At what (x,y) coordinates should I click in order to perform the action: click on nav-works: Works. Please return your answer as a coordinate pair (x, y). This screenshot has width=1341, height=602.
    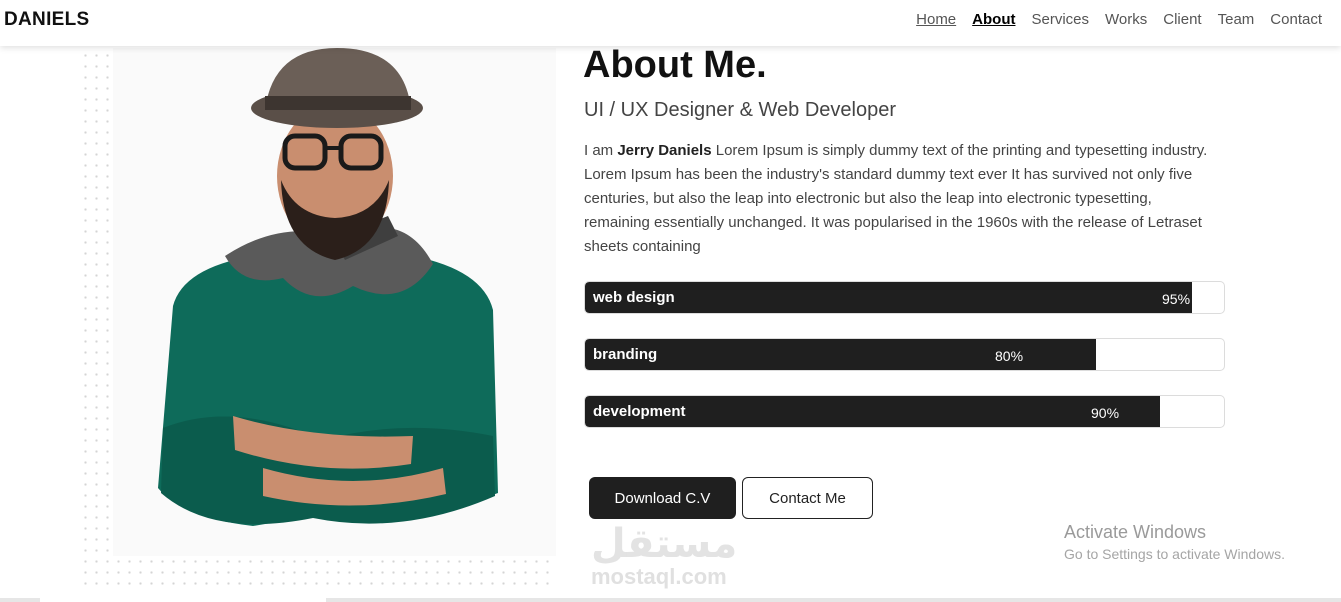
    Looking at the image, I should click on (1126, 19).